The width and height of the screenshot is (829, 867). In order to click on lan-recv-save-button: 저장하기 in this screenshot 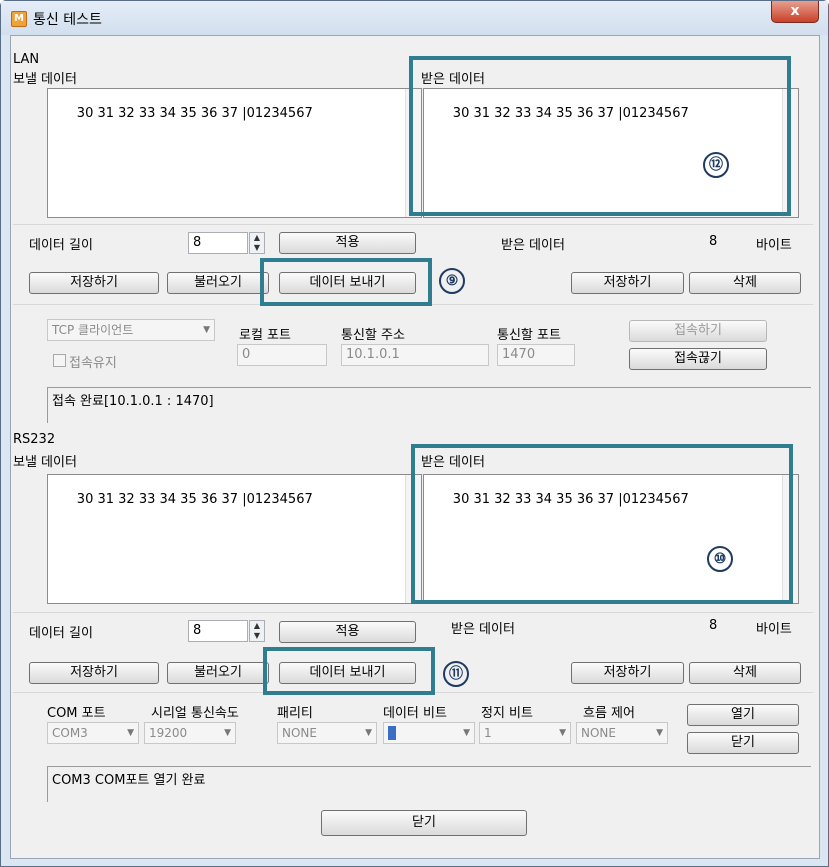, I will do `click(627, 283)`.